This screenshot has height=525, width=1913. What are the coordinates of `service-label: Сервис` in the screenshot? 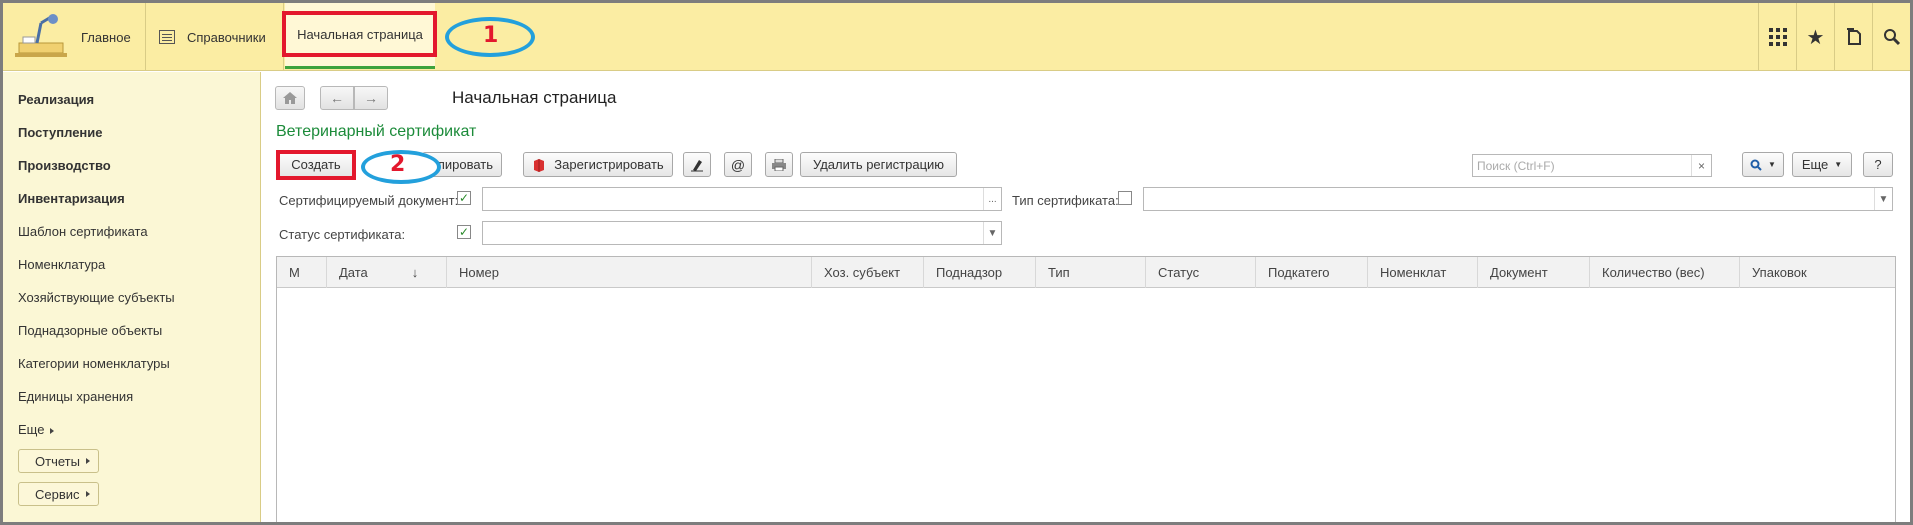 It's located at (57, 494).